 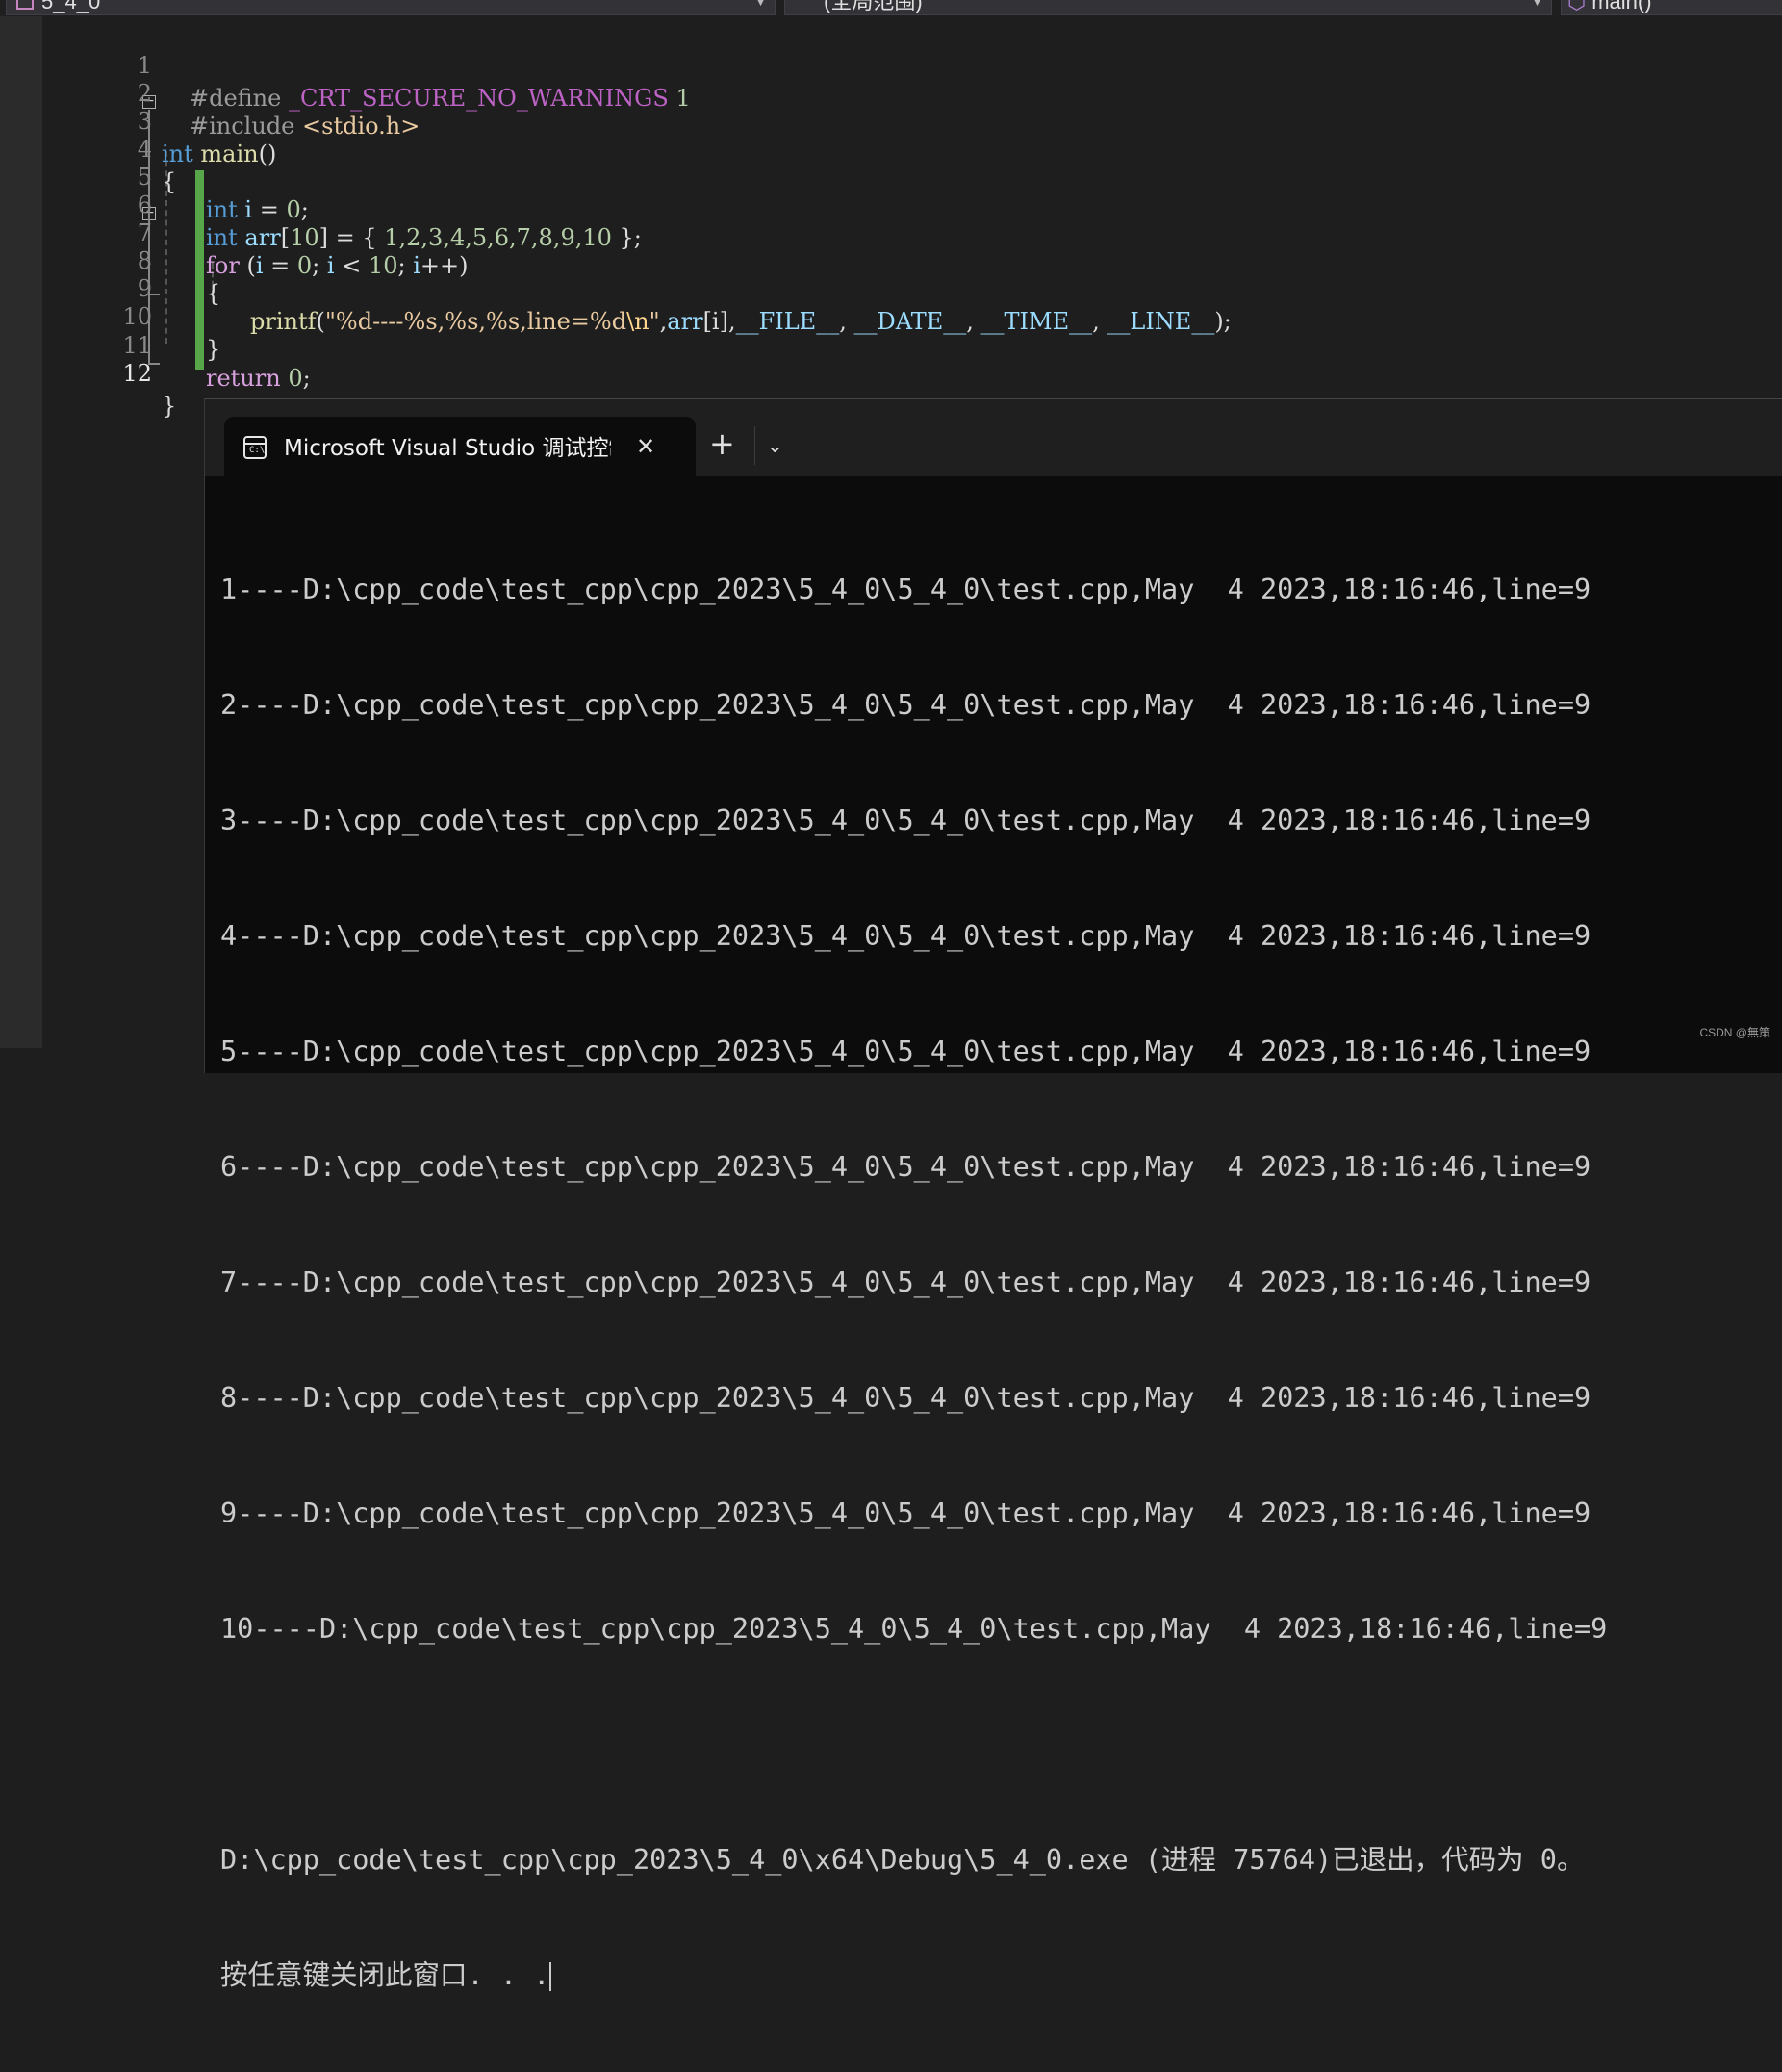 What do you see at coordinates (1577, 6) in the screenshot?
I see `function-icon: ⬡` at bounding box center [1577, 6].